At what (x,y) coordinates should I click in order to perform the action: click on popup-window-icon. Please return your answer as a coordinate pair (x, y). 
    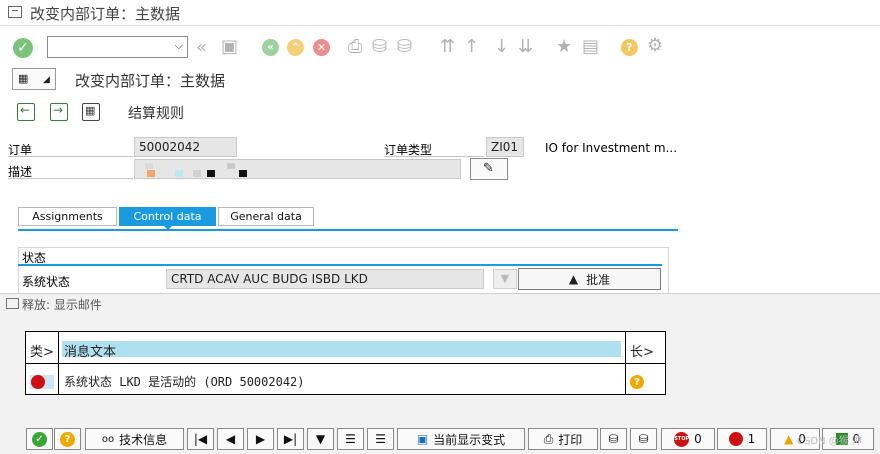
    Looking at the image, I should click on (12, 303).